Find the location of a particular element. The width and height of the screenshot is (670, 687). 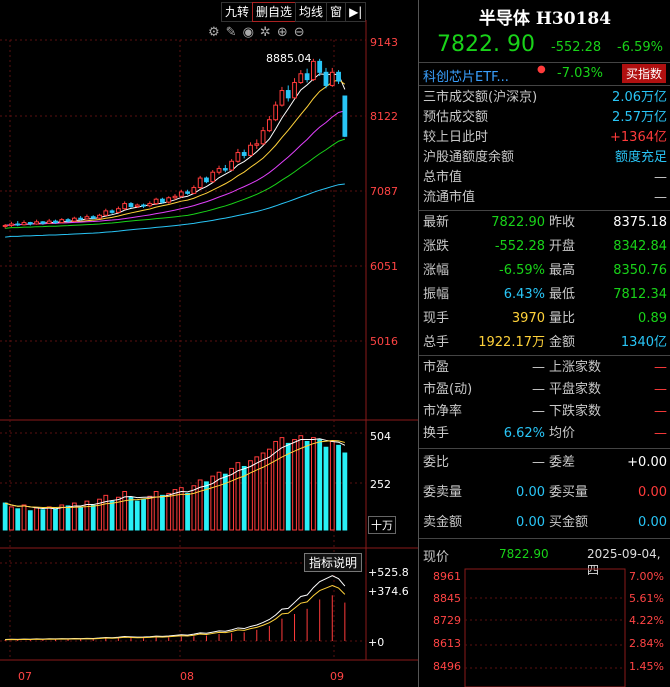

buy-index-button: 买指数 is located at coordinates (644, 73).